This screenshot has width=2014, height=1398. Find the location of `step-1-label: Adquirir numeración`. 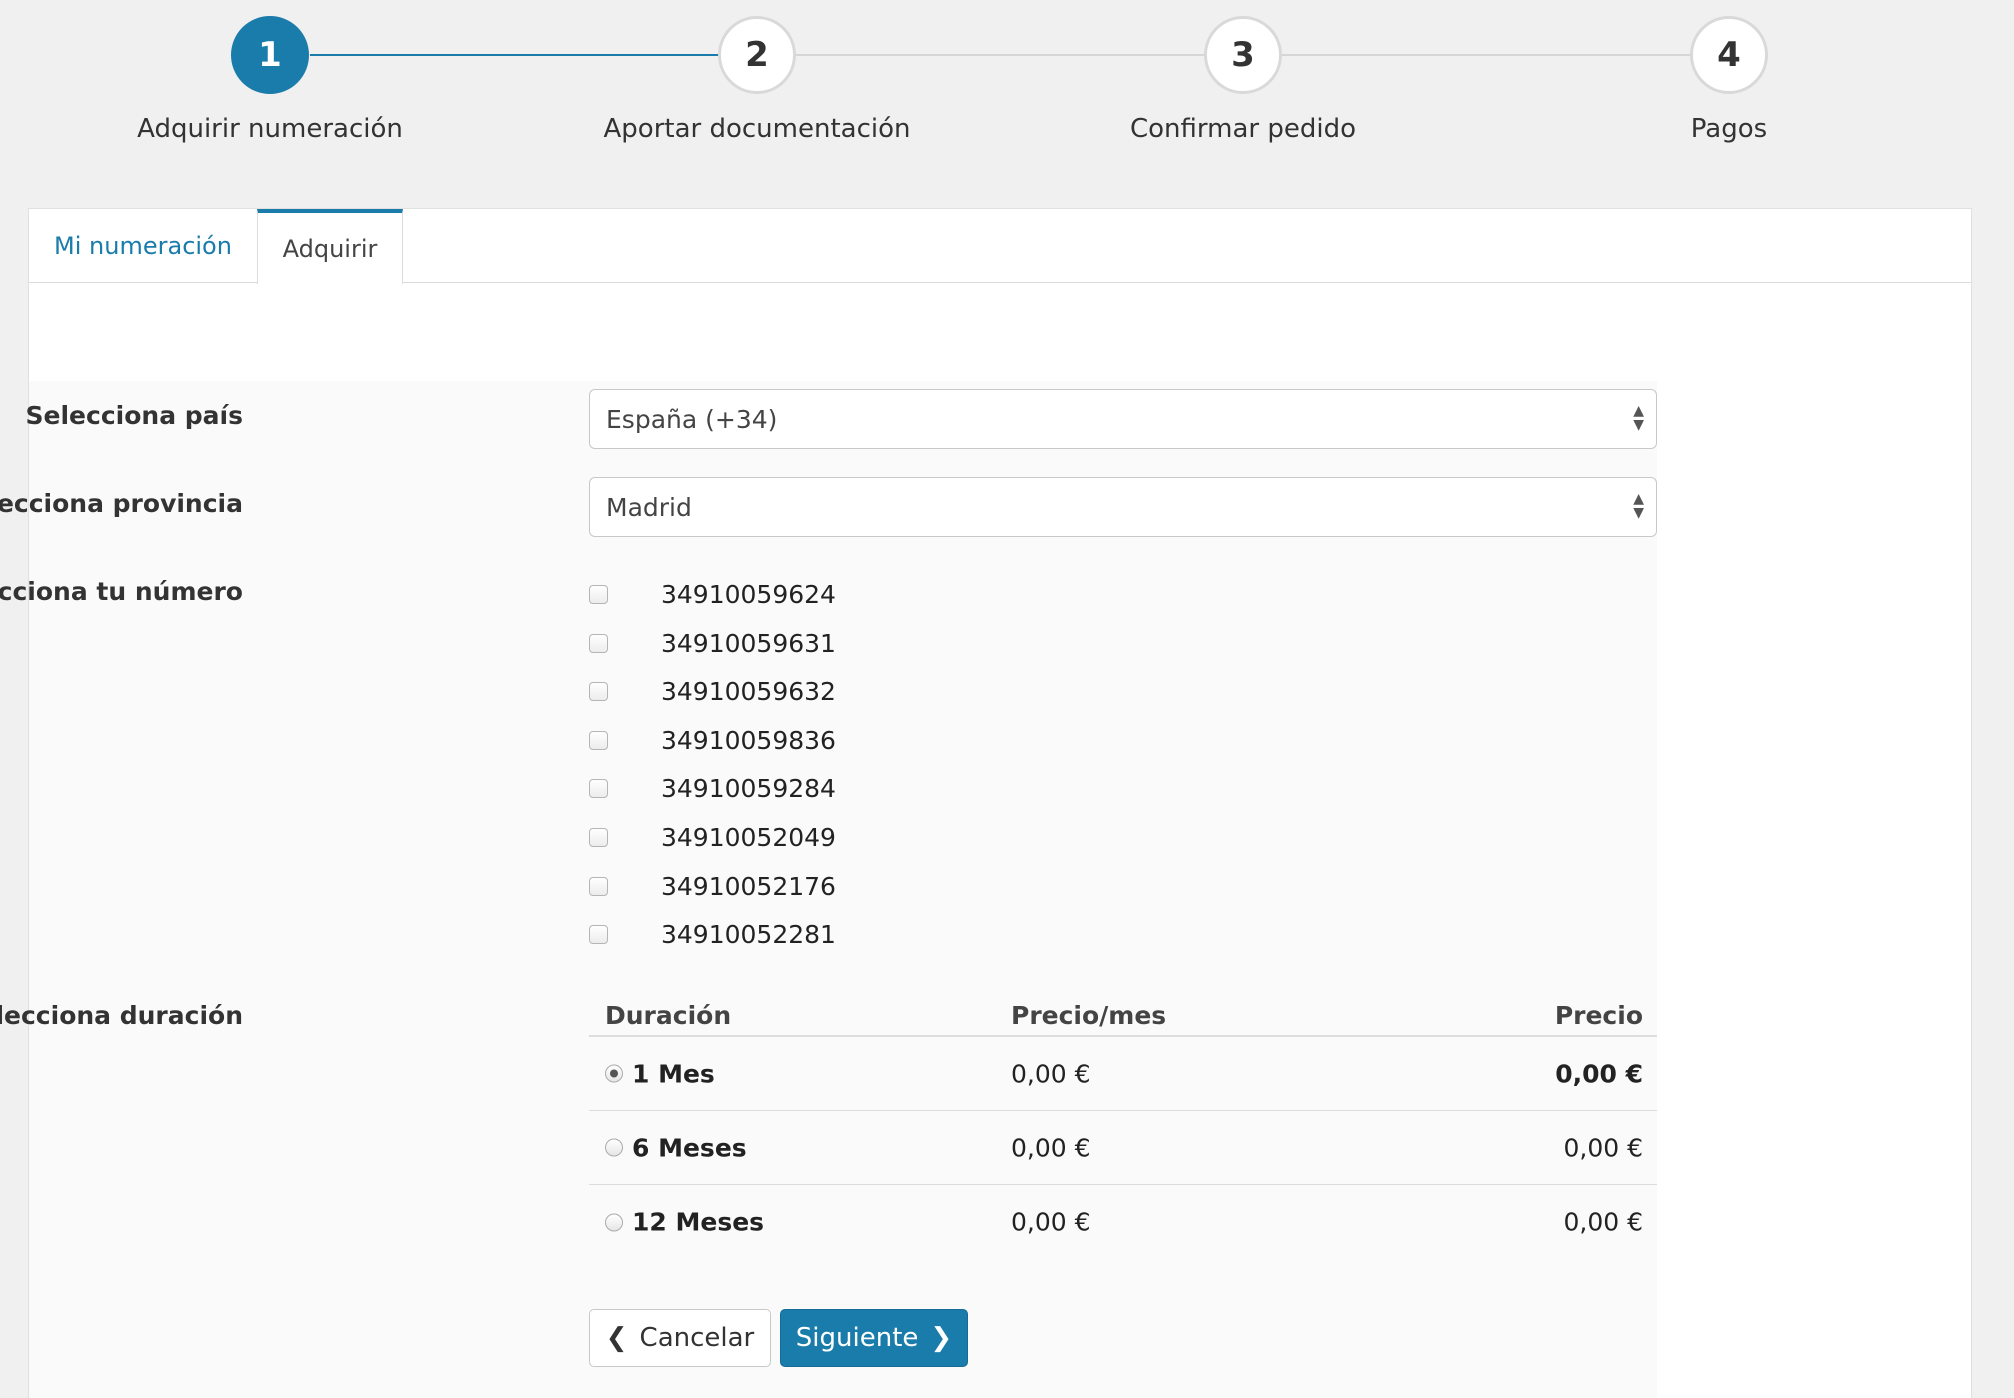

step-1-label: Adquirir numeración is located at coordinates (270, 129).